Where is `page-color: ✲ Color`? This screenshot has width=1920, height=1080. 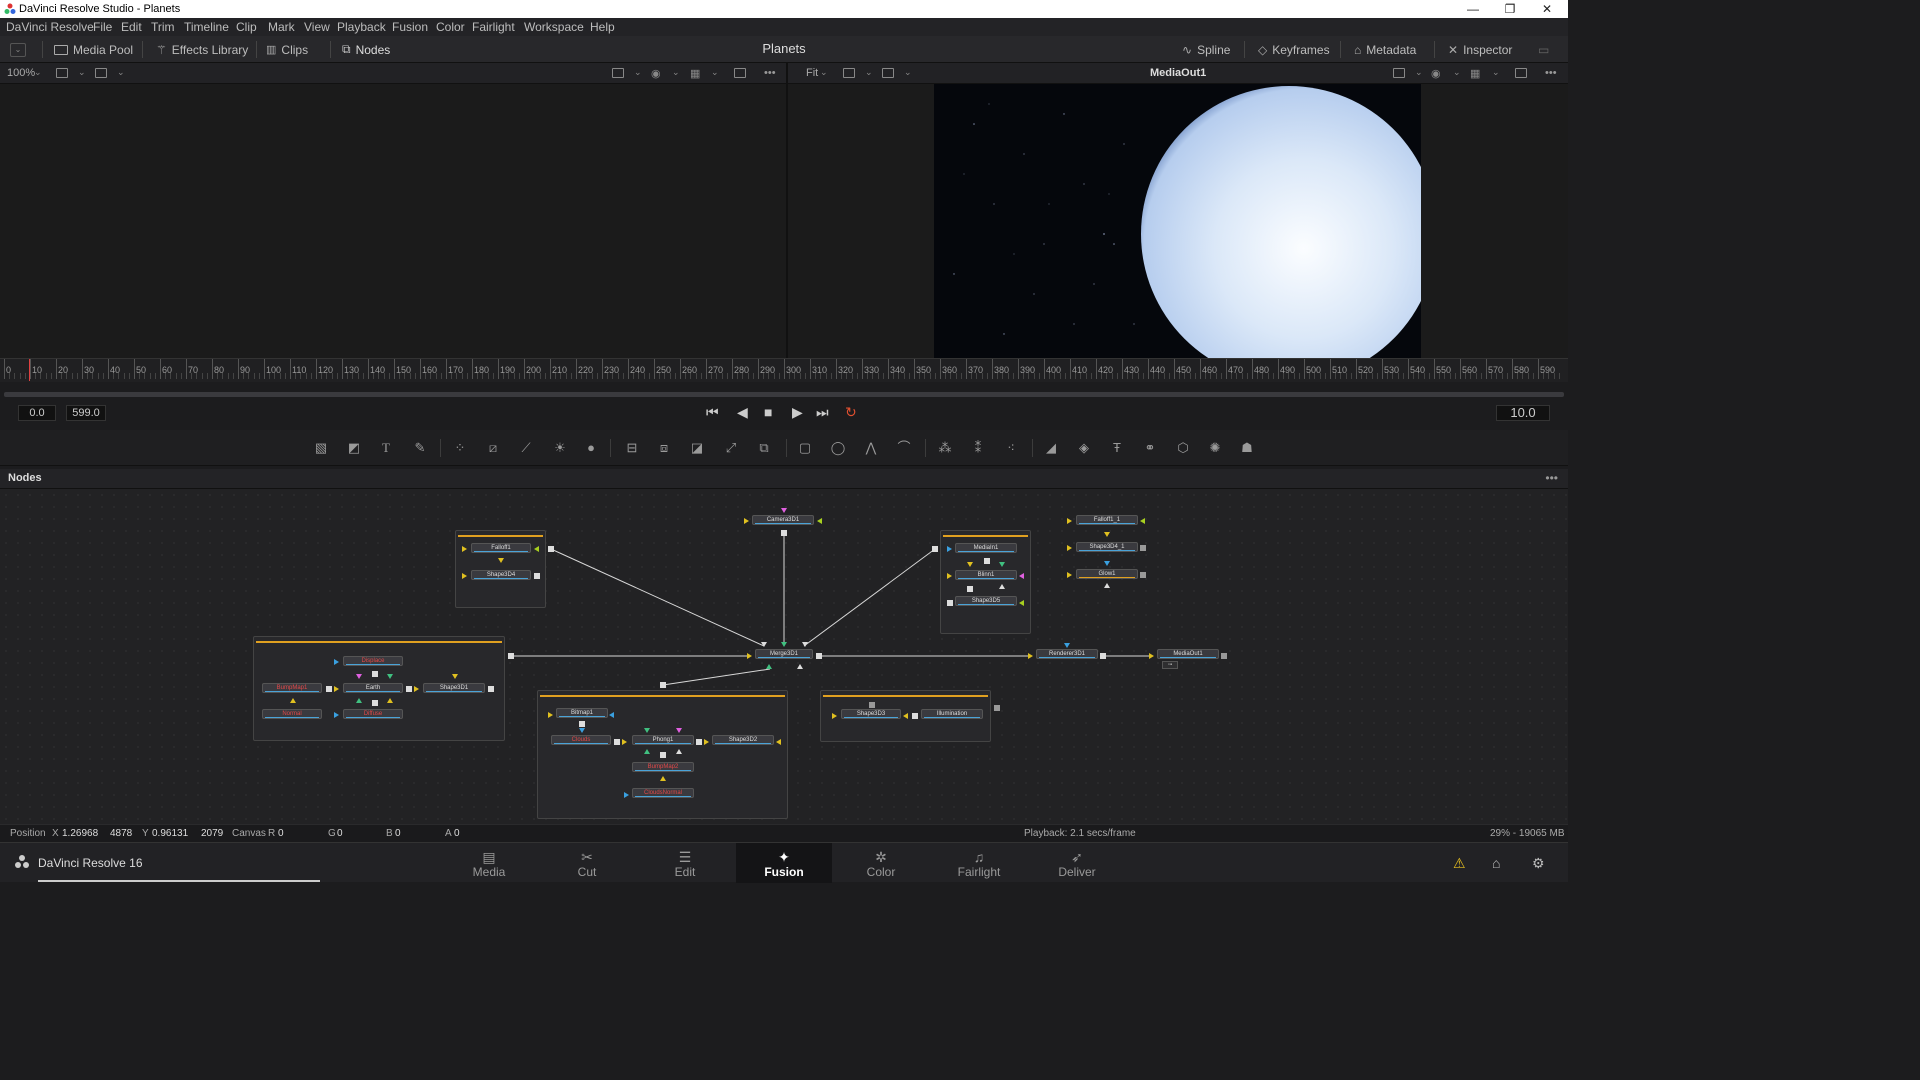
page-color: ✲ Color is located at coordinates (881, 863).